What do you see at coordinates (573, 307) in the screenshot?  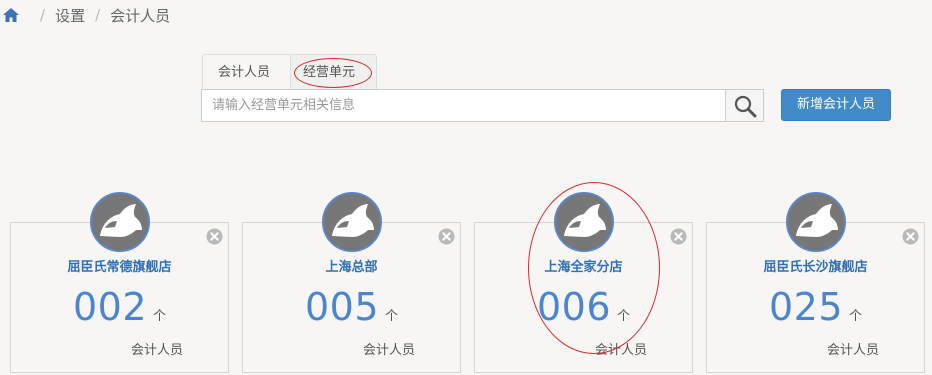 I see `accountant-count: 006` at bounding box center [573, 307].